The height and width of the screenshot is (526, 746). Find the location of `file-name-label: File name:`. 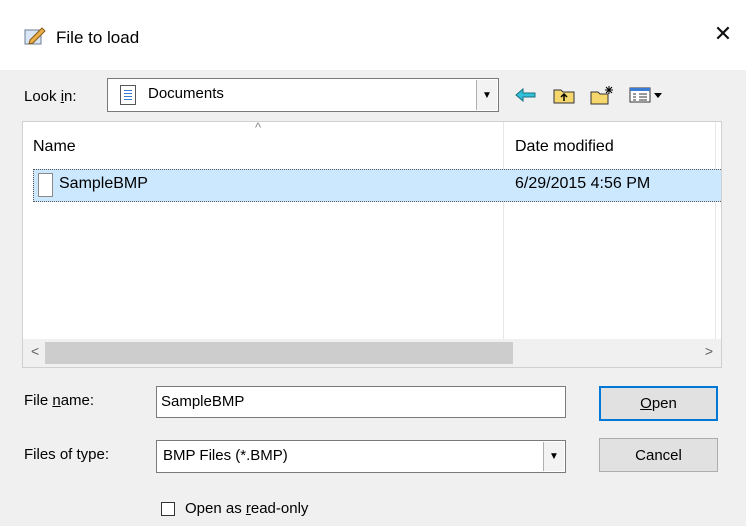

file-name-label: File name: is located at coordinates (59, 400).